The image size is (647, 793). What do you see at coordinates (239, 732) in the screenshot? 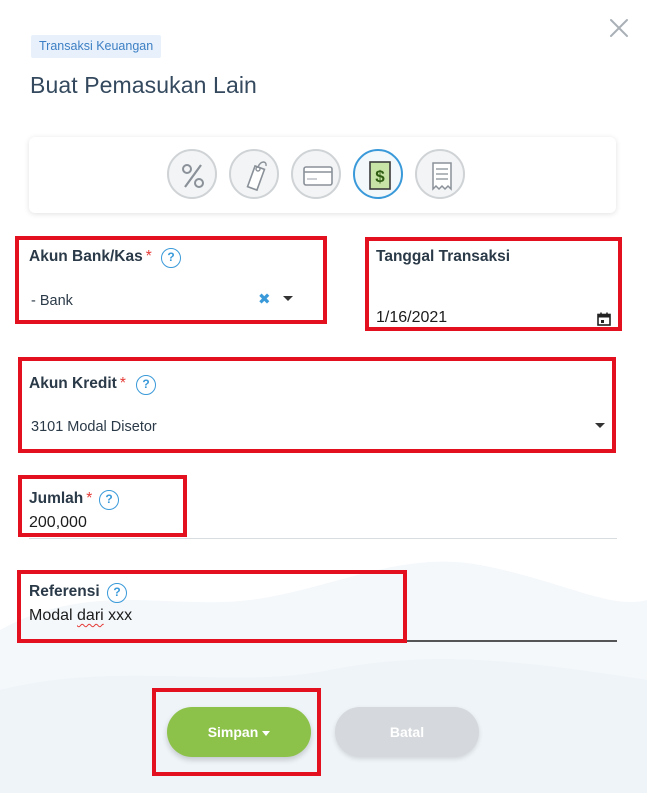
I see `save-button: Simpan` at bounding box center [239, 732].